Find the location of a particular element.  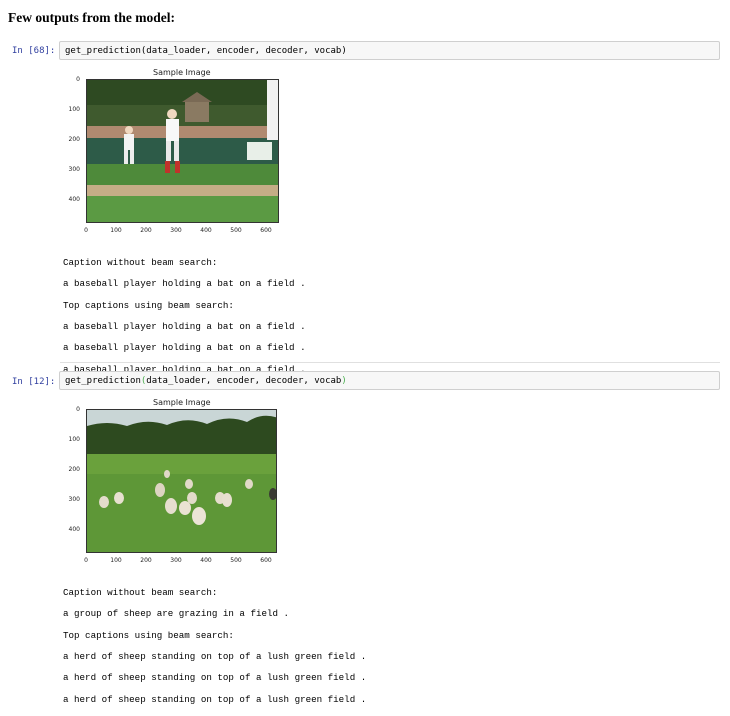

cell-separator is located at coordinates (390, 362).